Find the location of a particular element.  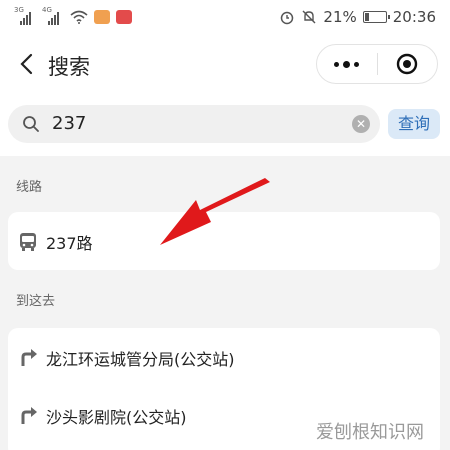

page-title: 搜索 is located at coordinates (69, 67).